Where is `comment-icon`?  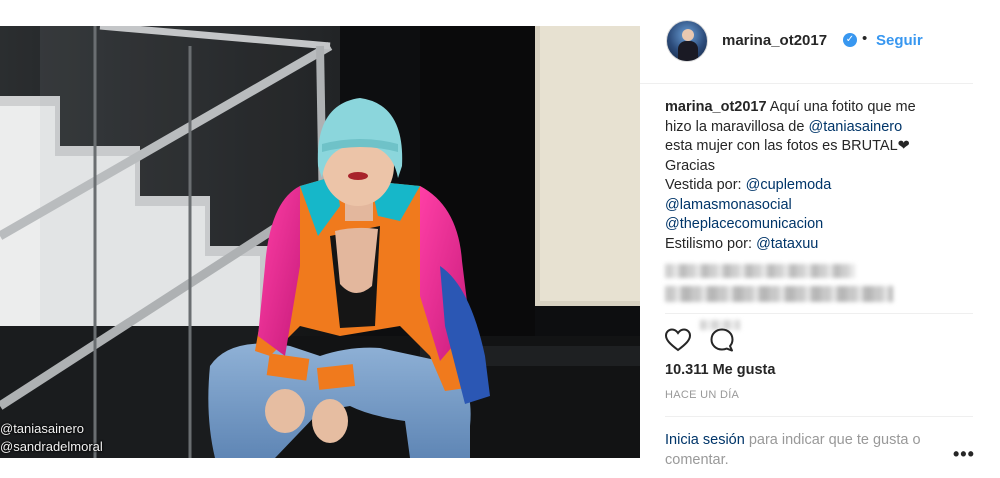 comment-icon is located at coordinates (722, 340).